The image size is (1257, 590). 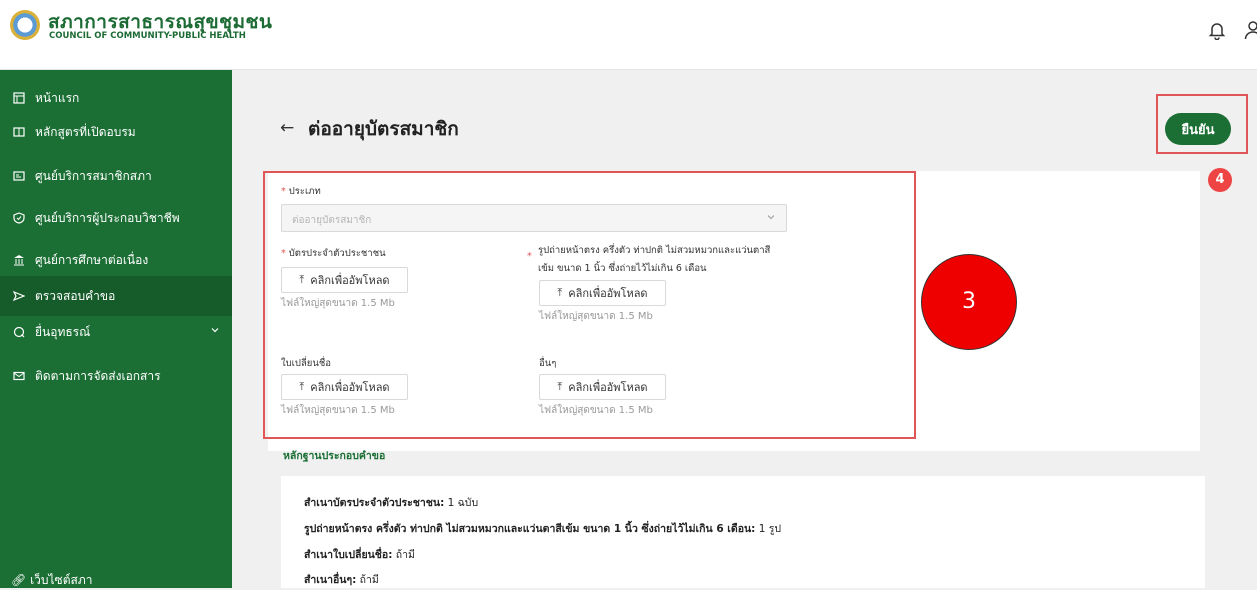 I want to click on sidebar-item-professional-service: ศูนย์บริการผู้ประกอบวิชาชีพ, so click(x=116, y=218).